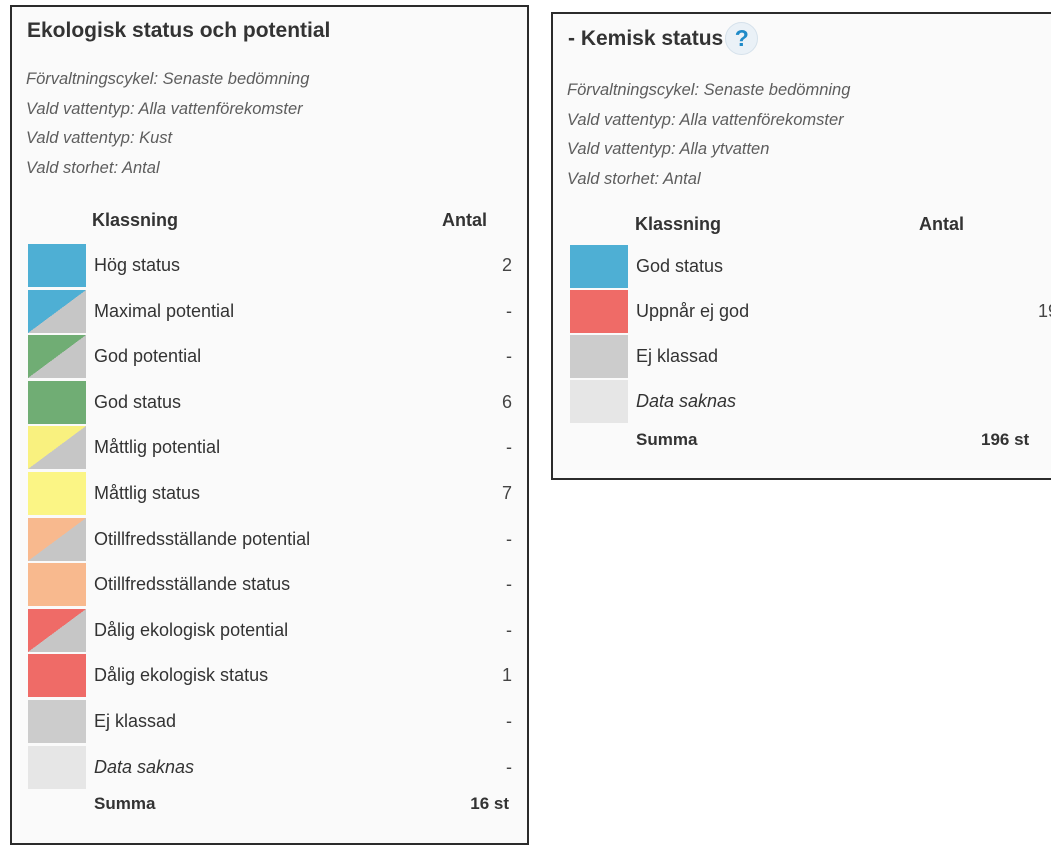 The image size is (1051, 845). What do you see at coordinates (270, 449) in the screenshot?
I see `legend-row: Måttlig potential -` at bounding box center [270, 449].